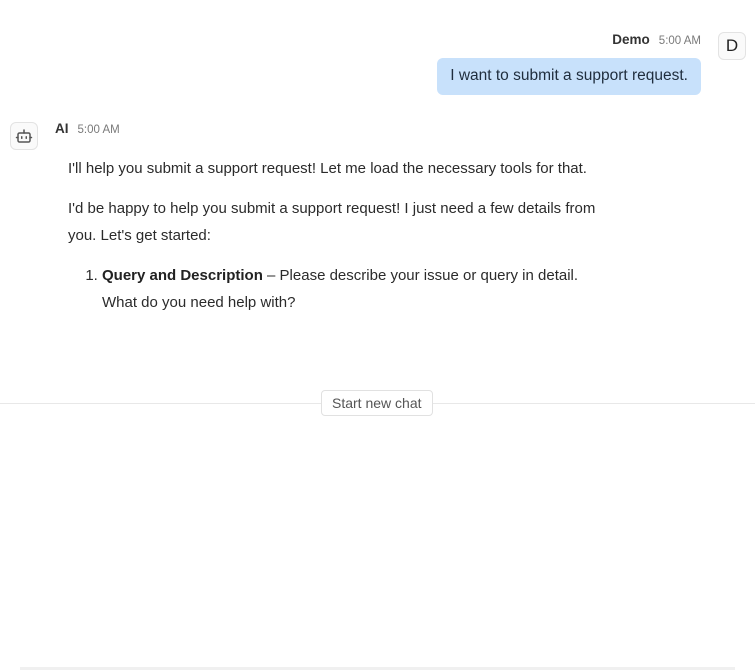 The width and height of the screenshot is (755, 670). Describe the element at coordinates (62, 128) in the screenshot. I see `ai-name: AI` at that location.